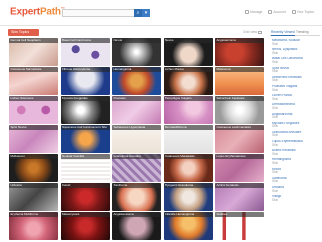 The width and height of the screenshot is (322, 242). I want to click on tile-caption: Lupus Erythematosus, so click(239, 156).